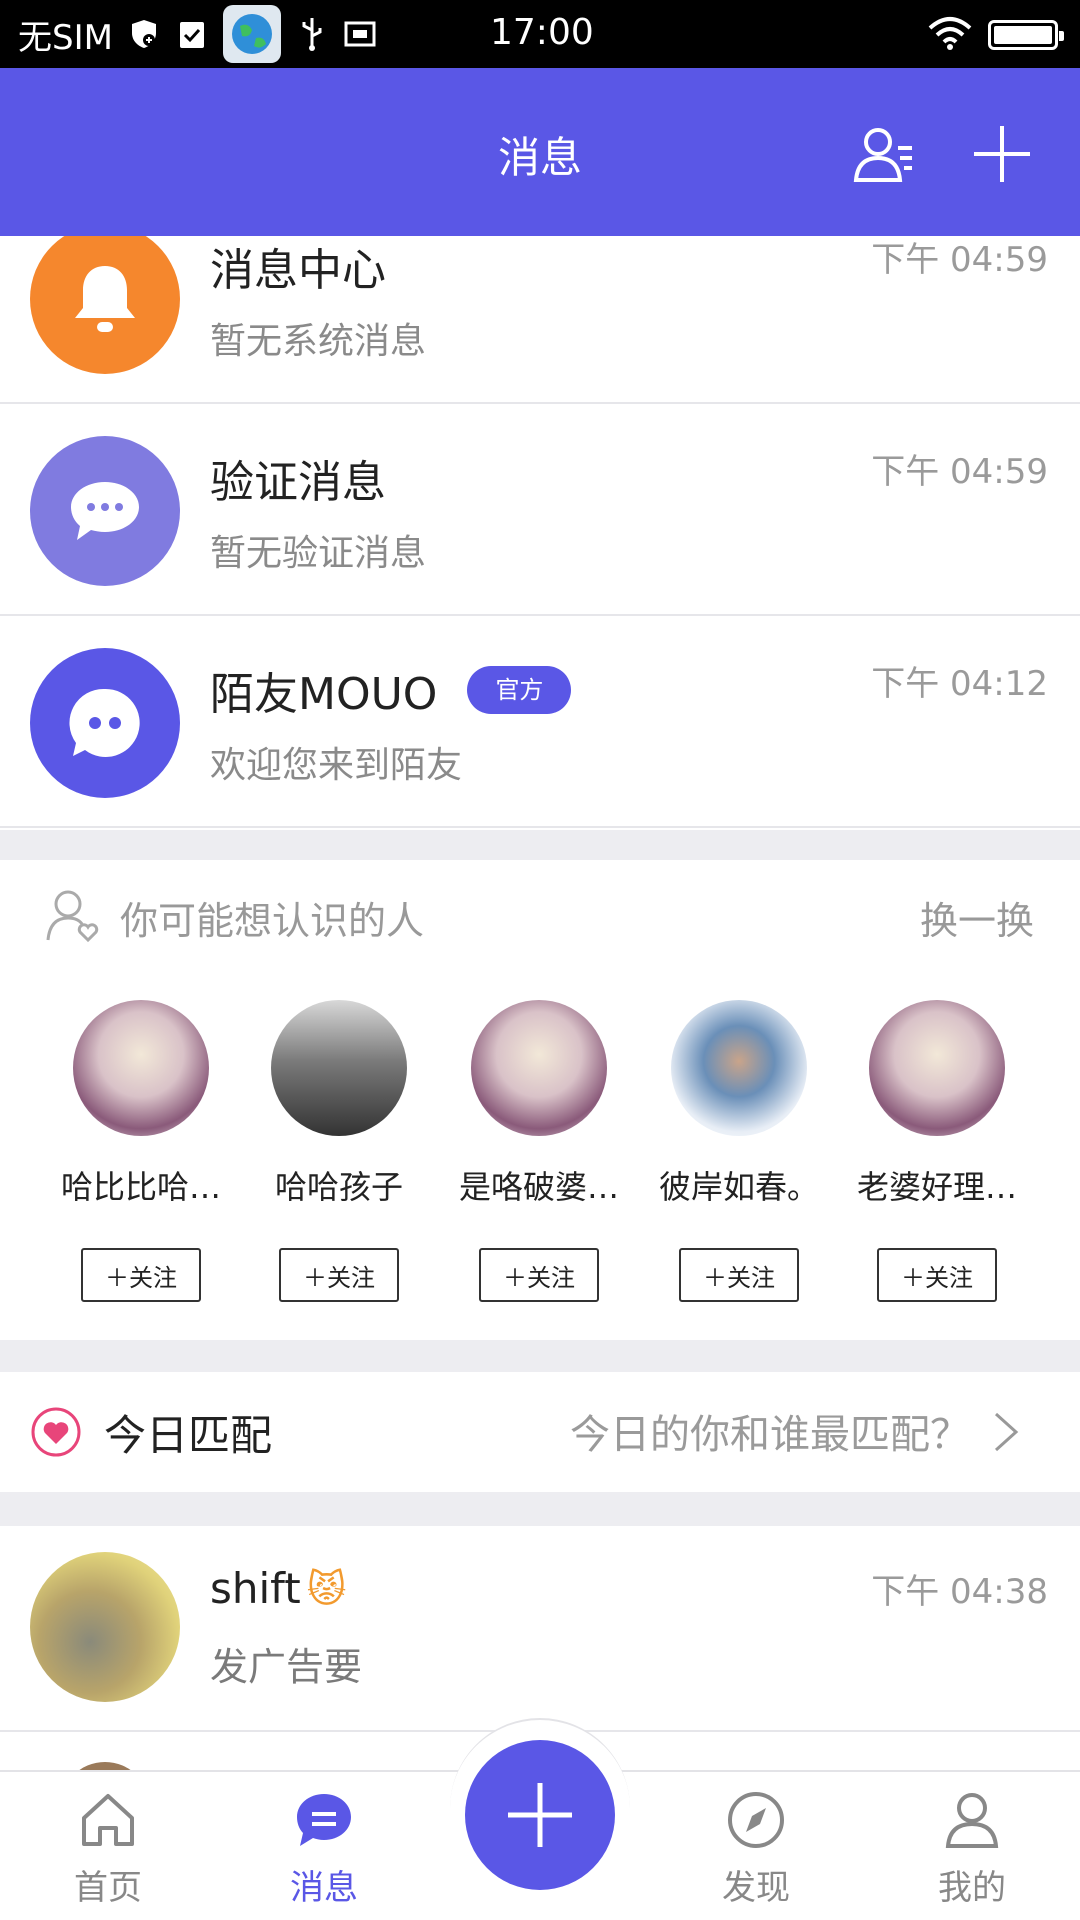 The width and height of the screenshot is (1080, 1920). Describe the element at coordinates (105, 305) in the screenshot. I see `bell-icon` at that location.